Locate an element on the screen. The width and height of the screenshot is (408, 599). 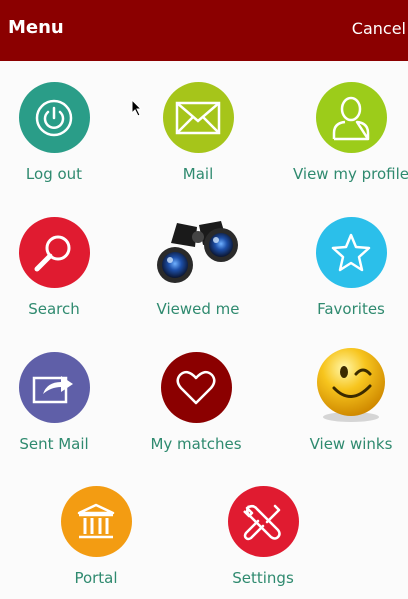
power-icon is located at coordinates (54, 117).